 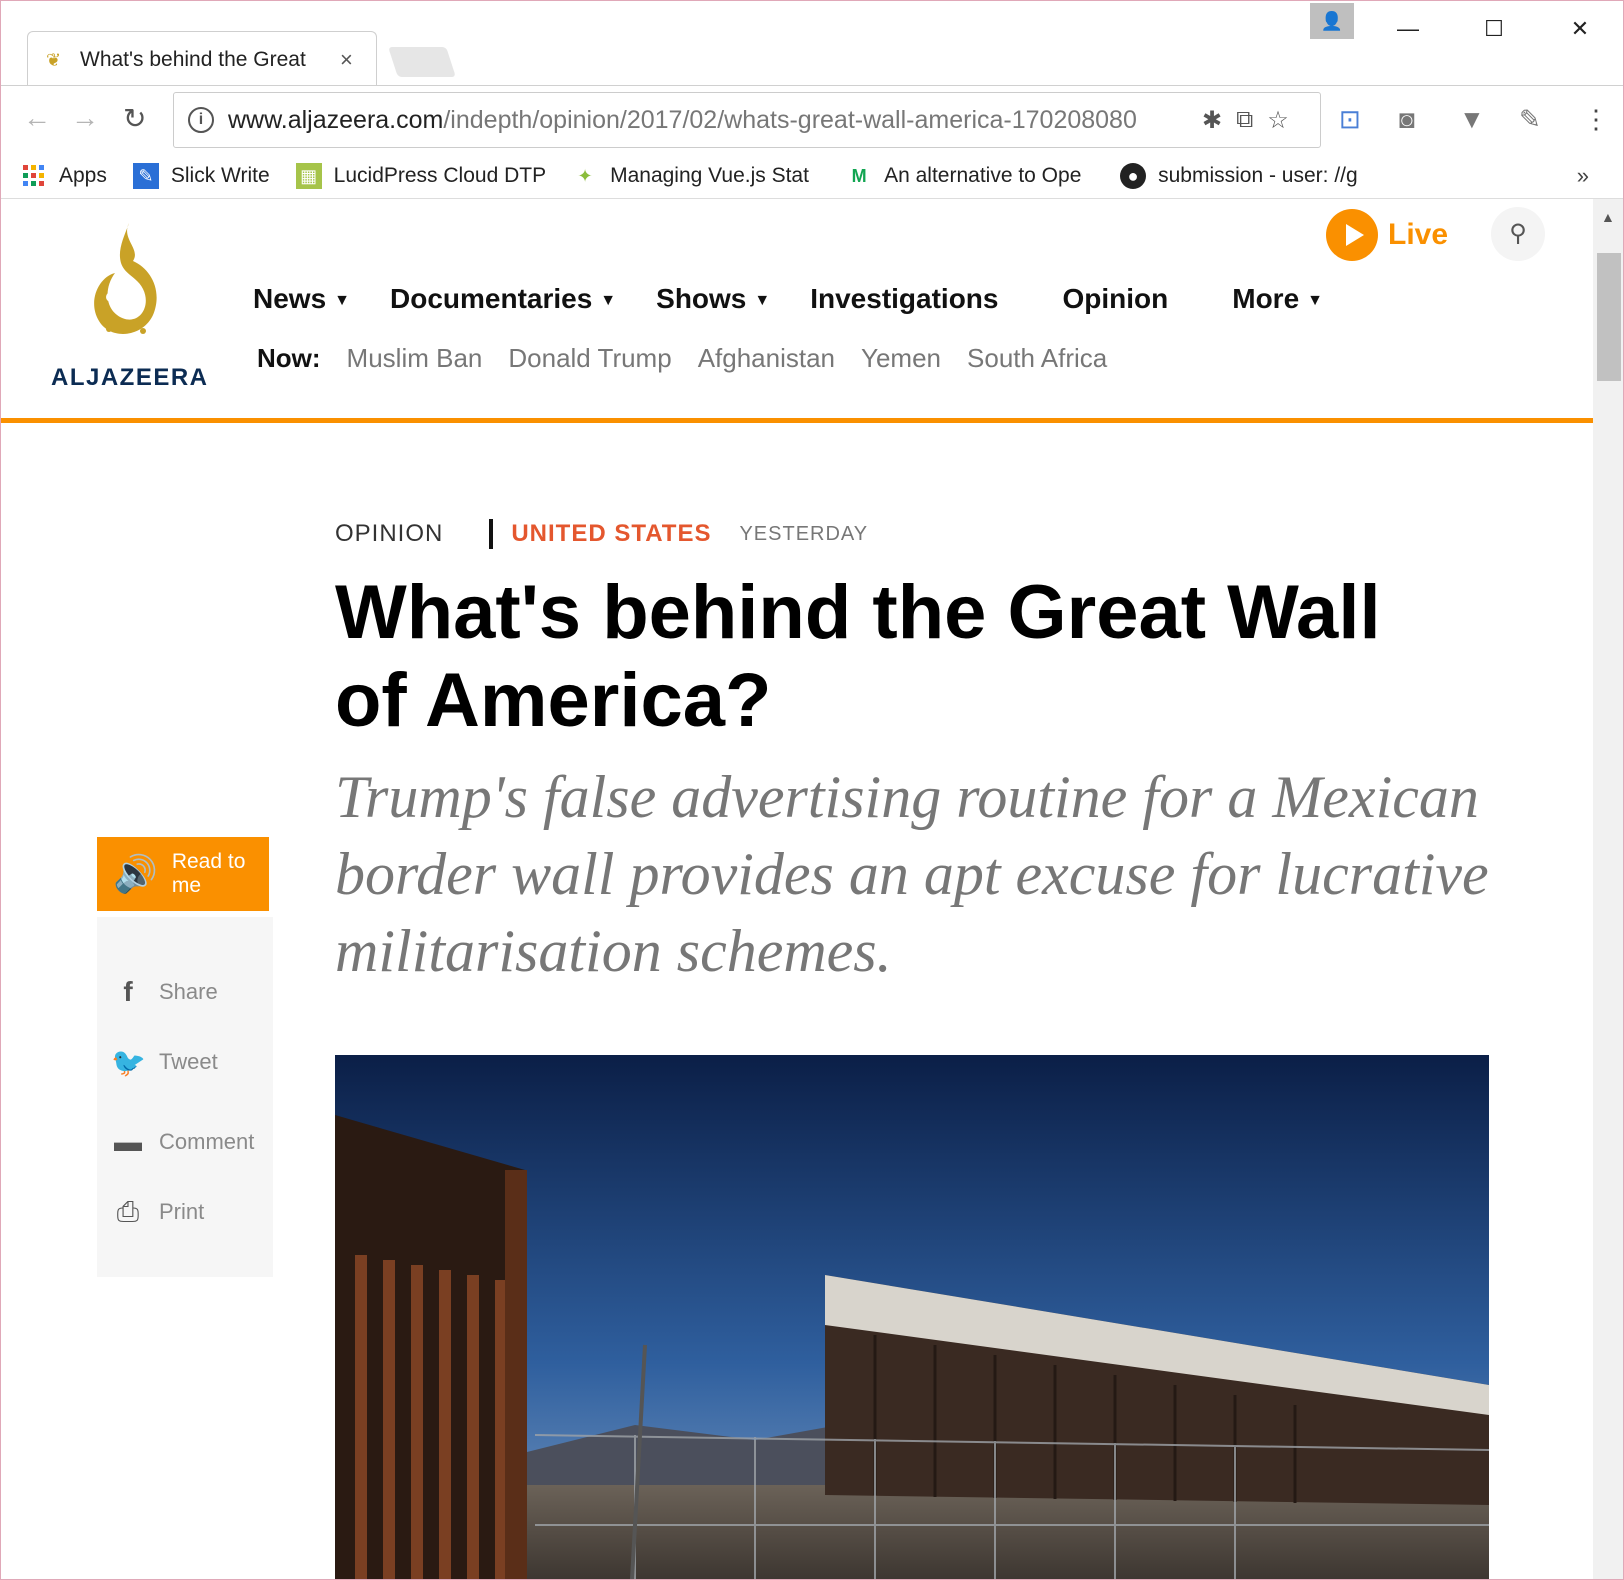 What do you see at coordinates (1530, 119) in the screenshot?
I see `color-picker-icon: ✎` at bounding box center [1530, 119].